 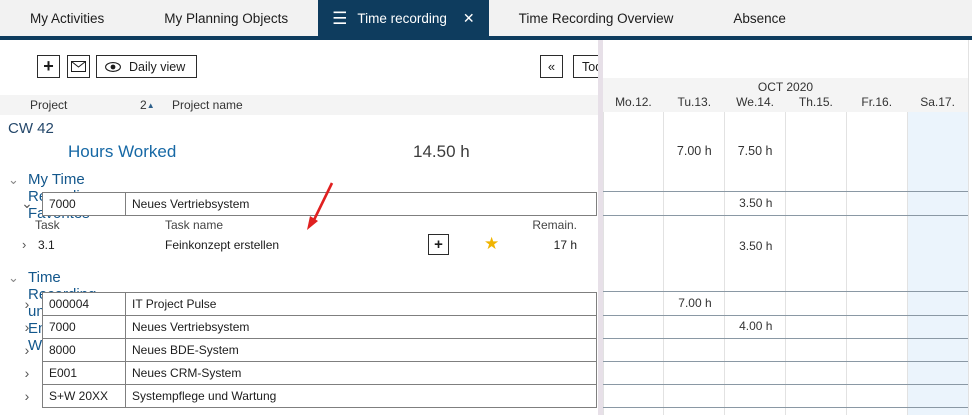 I want to click on column-project: Project, so click(x=48, y=105).